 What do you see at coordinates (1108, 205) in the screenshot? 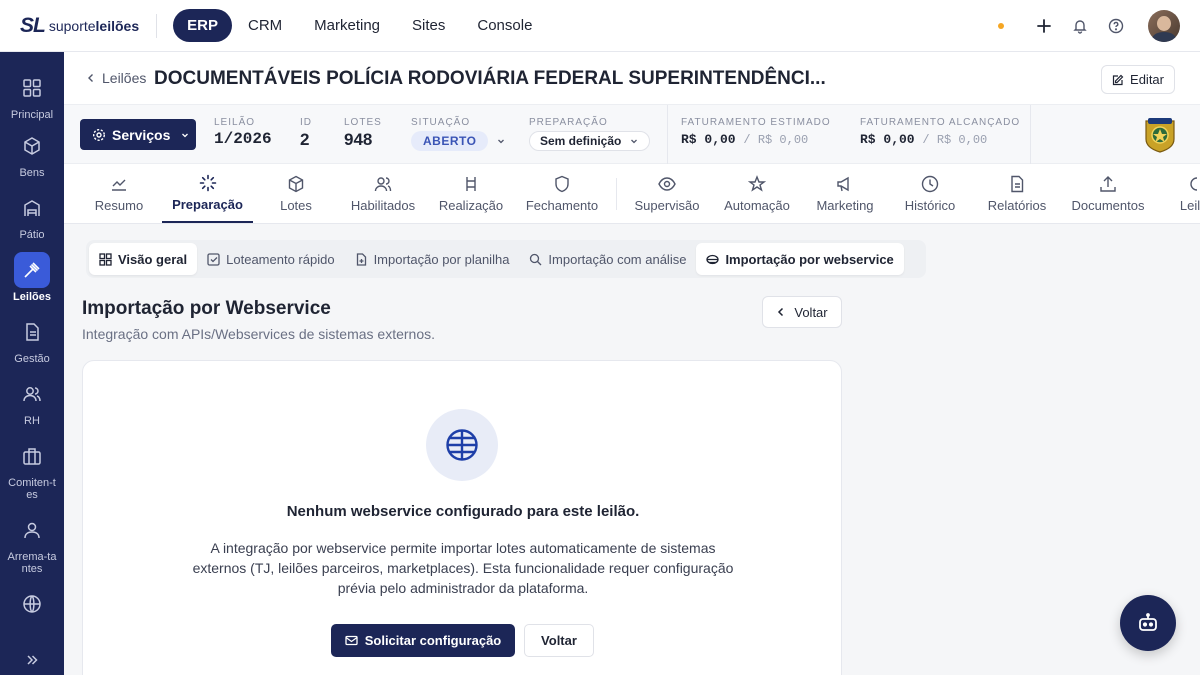
I see `tab-label: Documentos` at bounding box center [1108, 205].